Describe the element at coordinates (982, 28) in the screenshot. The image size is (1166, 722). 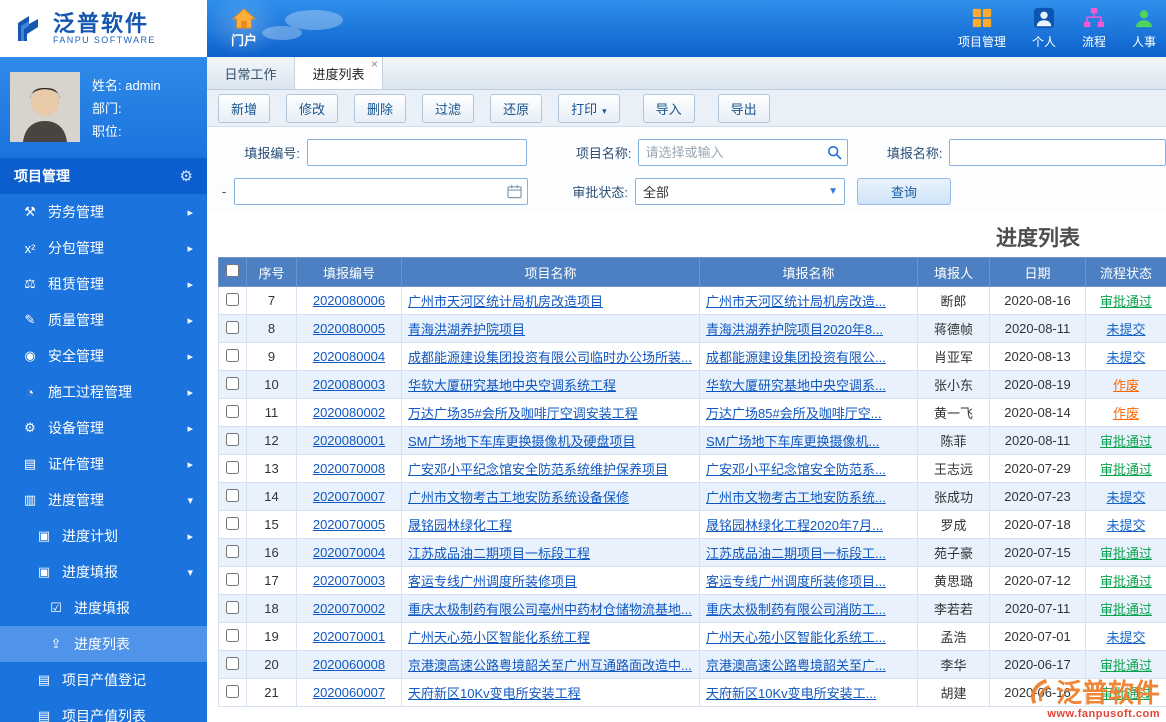
I see `nav-project-management: 项目管理` at that location.